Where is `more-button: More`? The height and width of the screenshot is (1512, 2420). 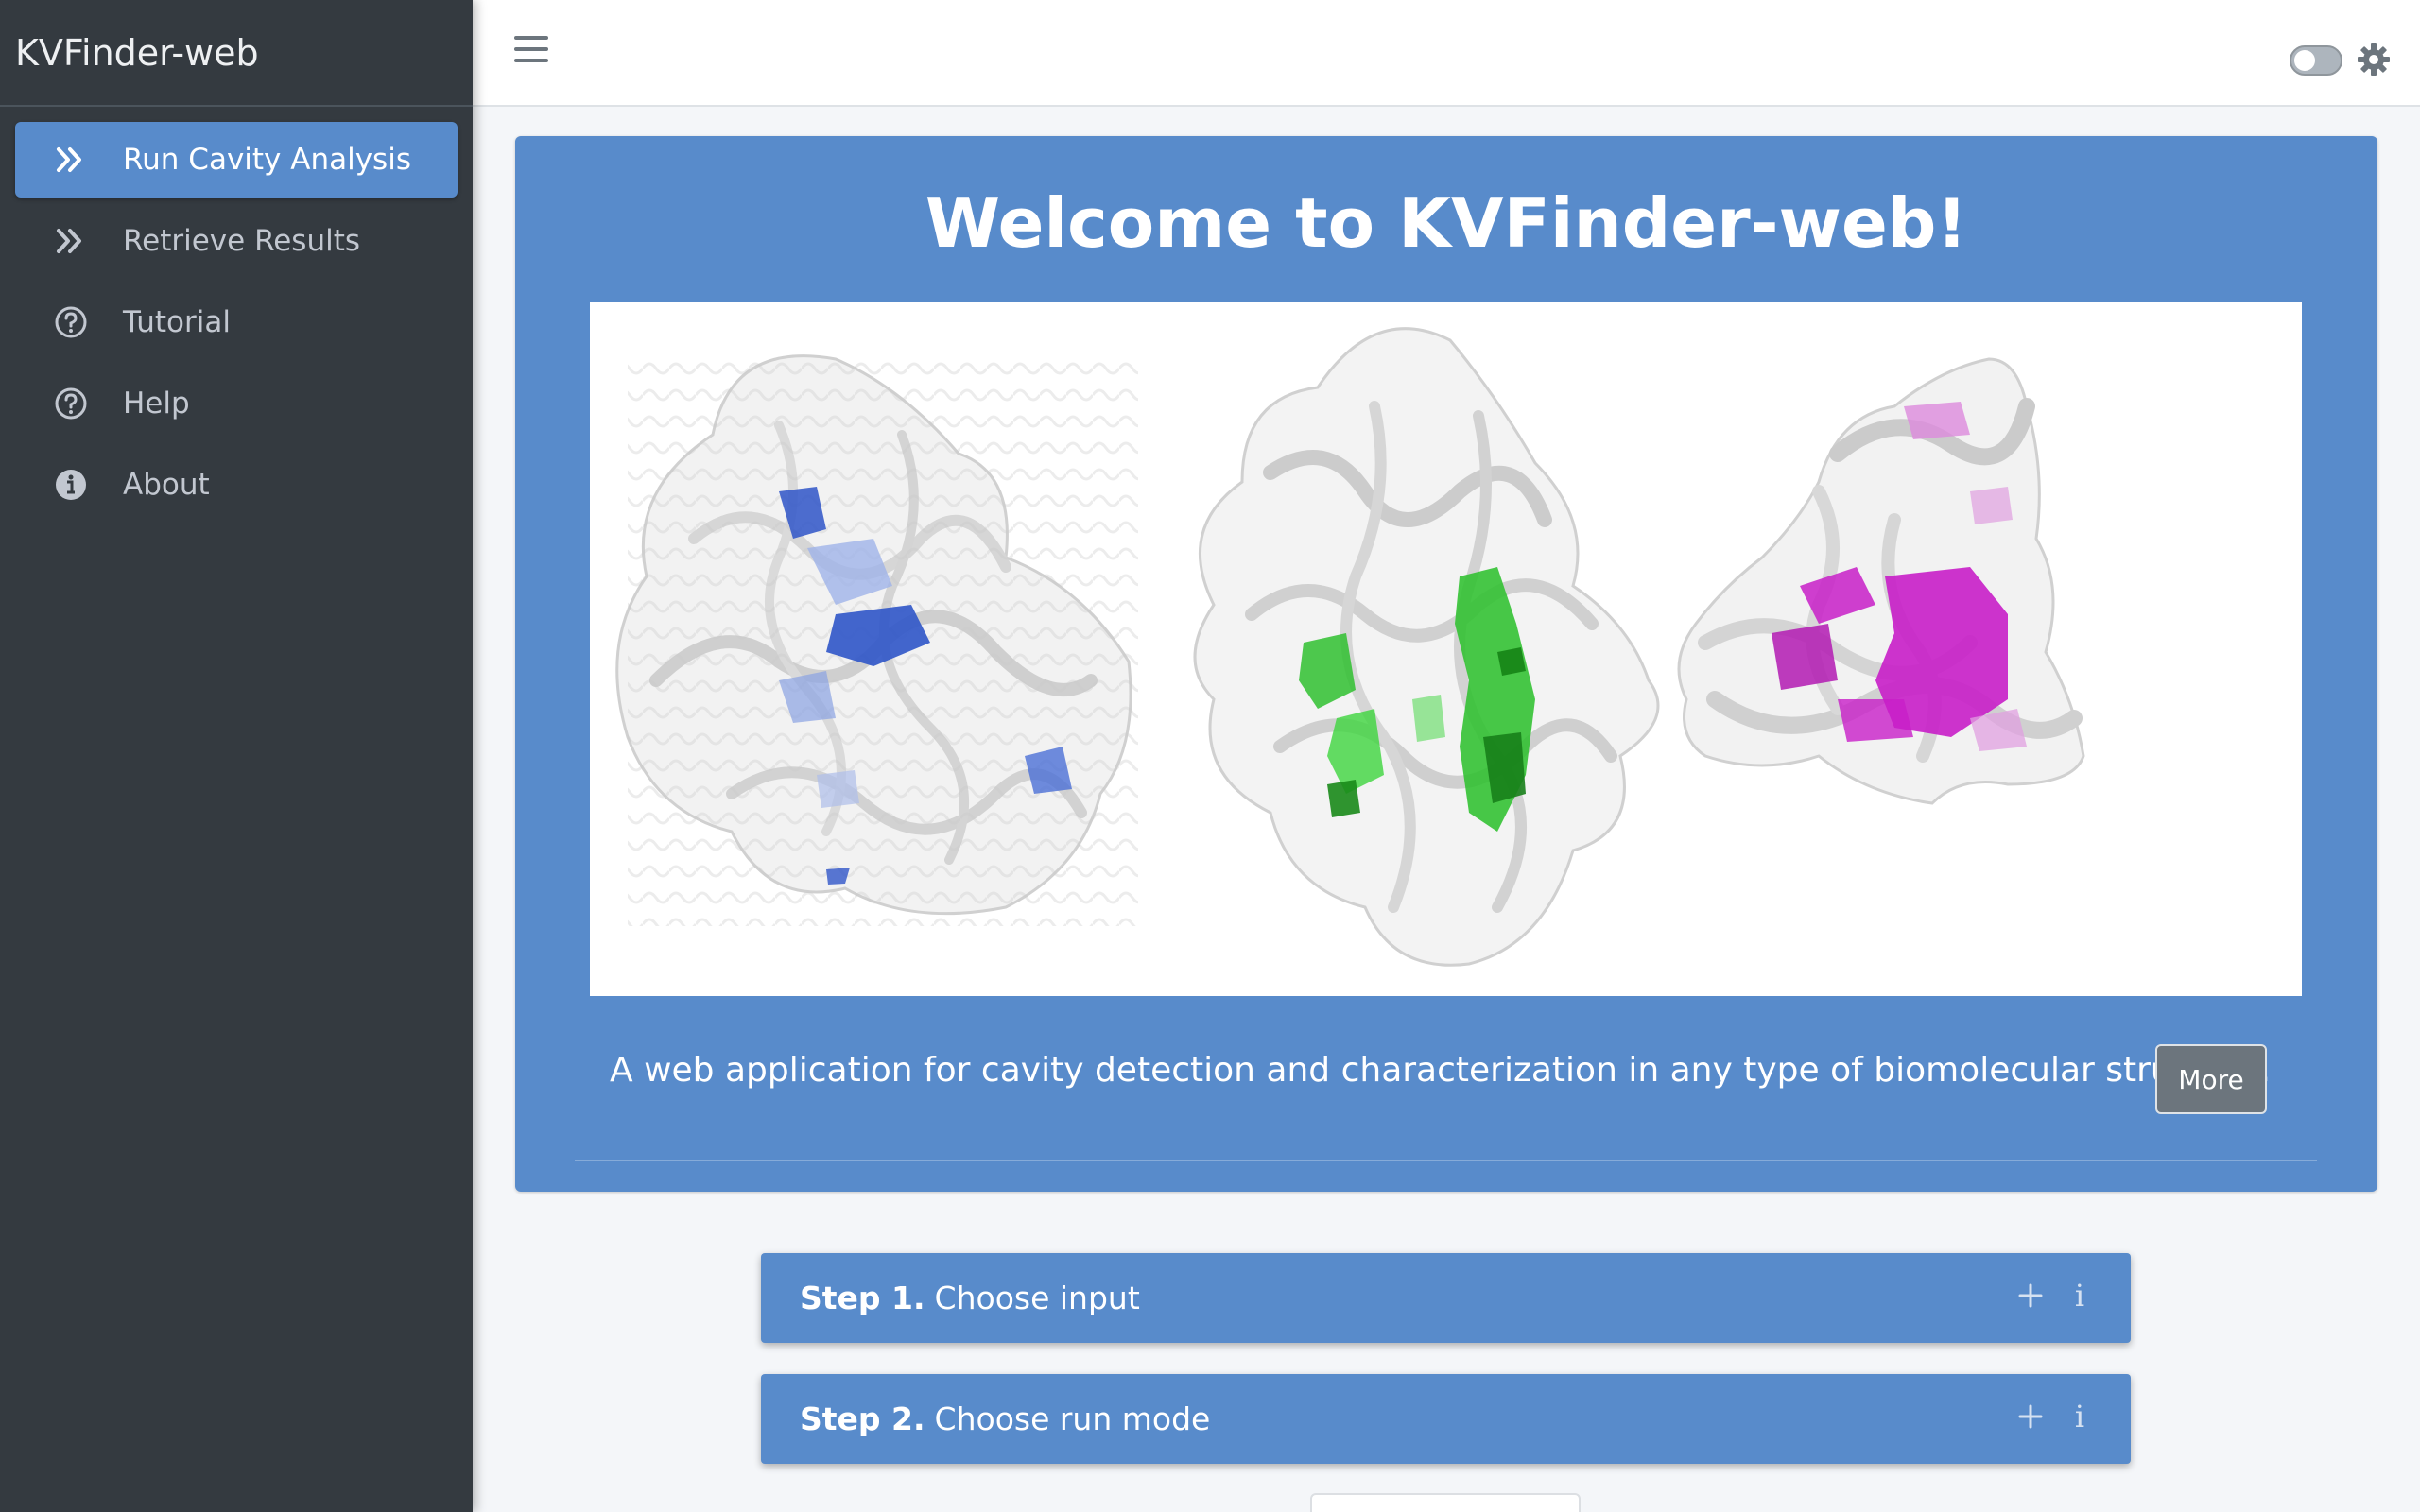
more-button: More is located at coordinates (2211, 1079).